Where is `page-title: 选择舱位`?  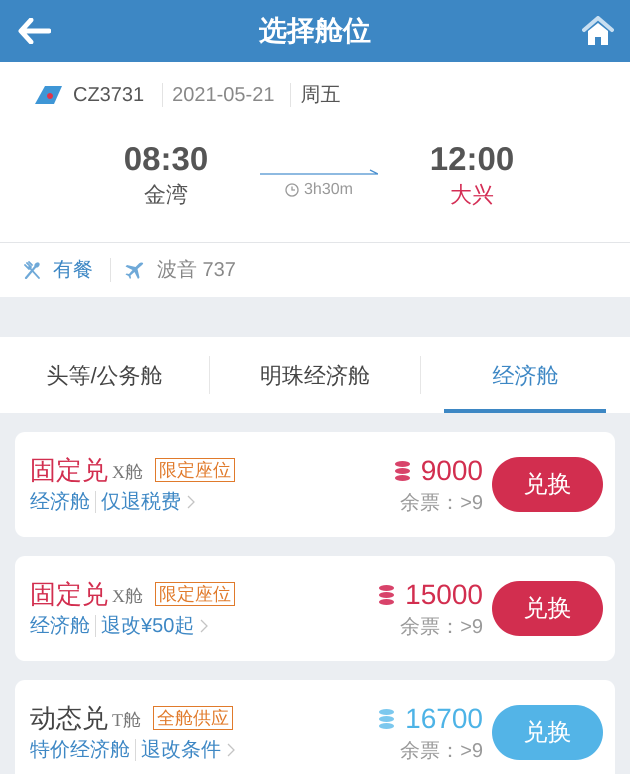
page-title: 选择舱位 is located at coordinates (315, 31).